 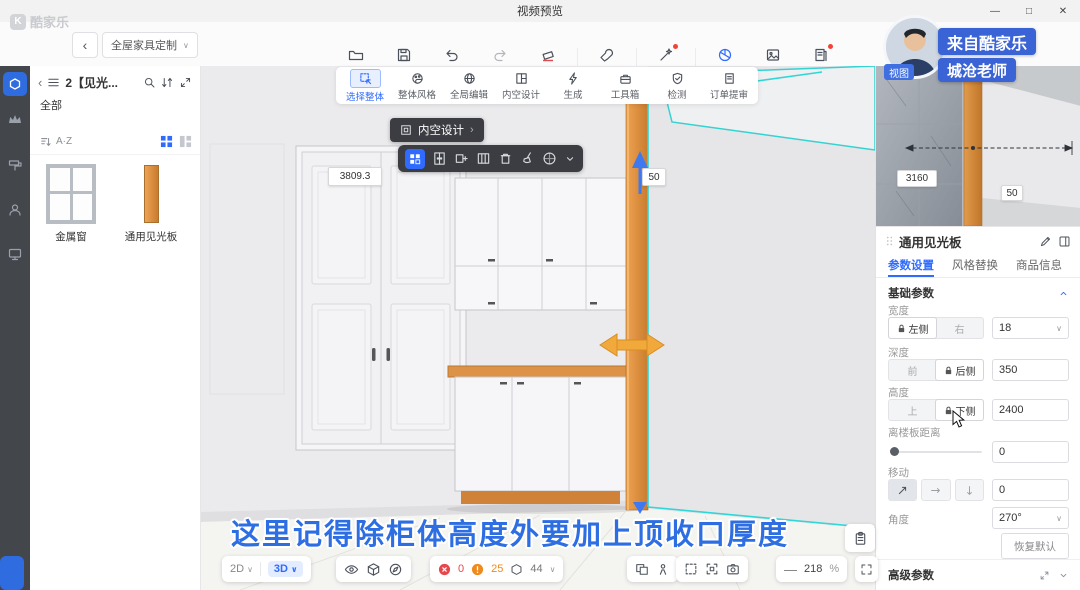 I want to click on width-anchor-right: 右, so click(x=959, y=328).